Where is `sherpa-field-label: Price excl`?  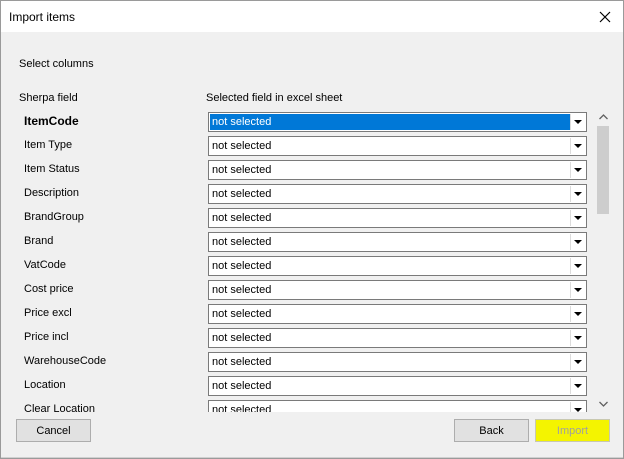 sherpa-field-label: Price excl is located at coordinates (48, 313).